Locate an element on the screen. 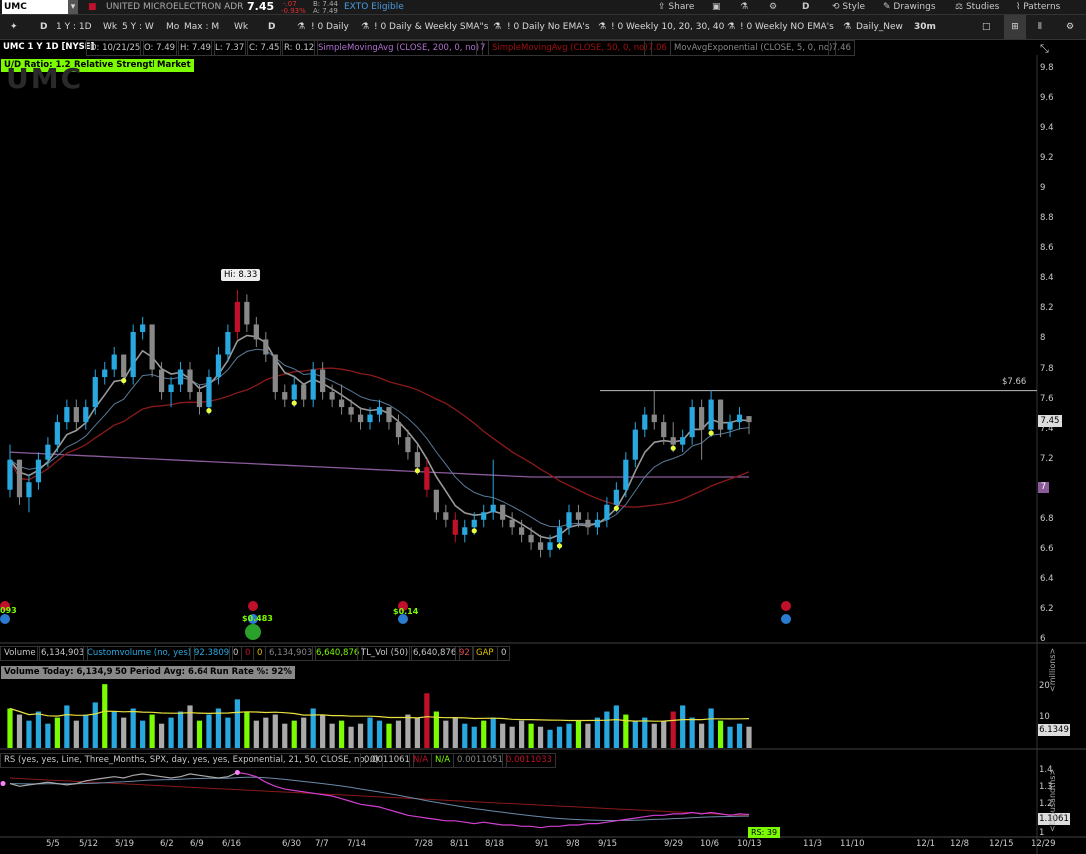  toolbar-item: ! 0 Daily & Weekly SMA"s is located at coordinates (431, 27).